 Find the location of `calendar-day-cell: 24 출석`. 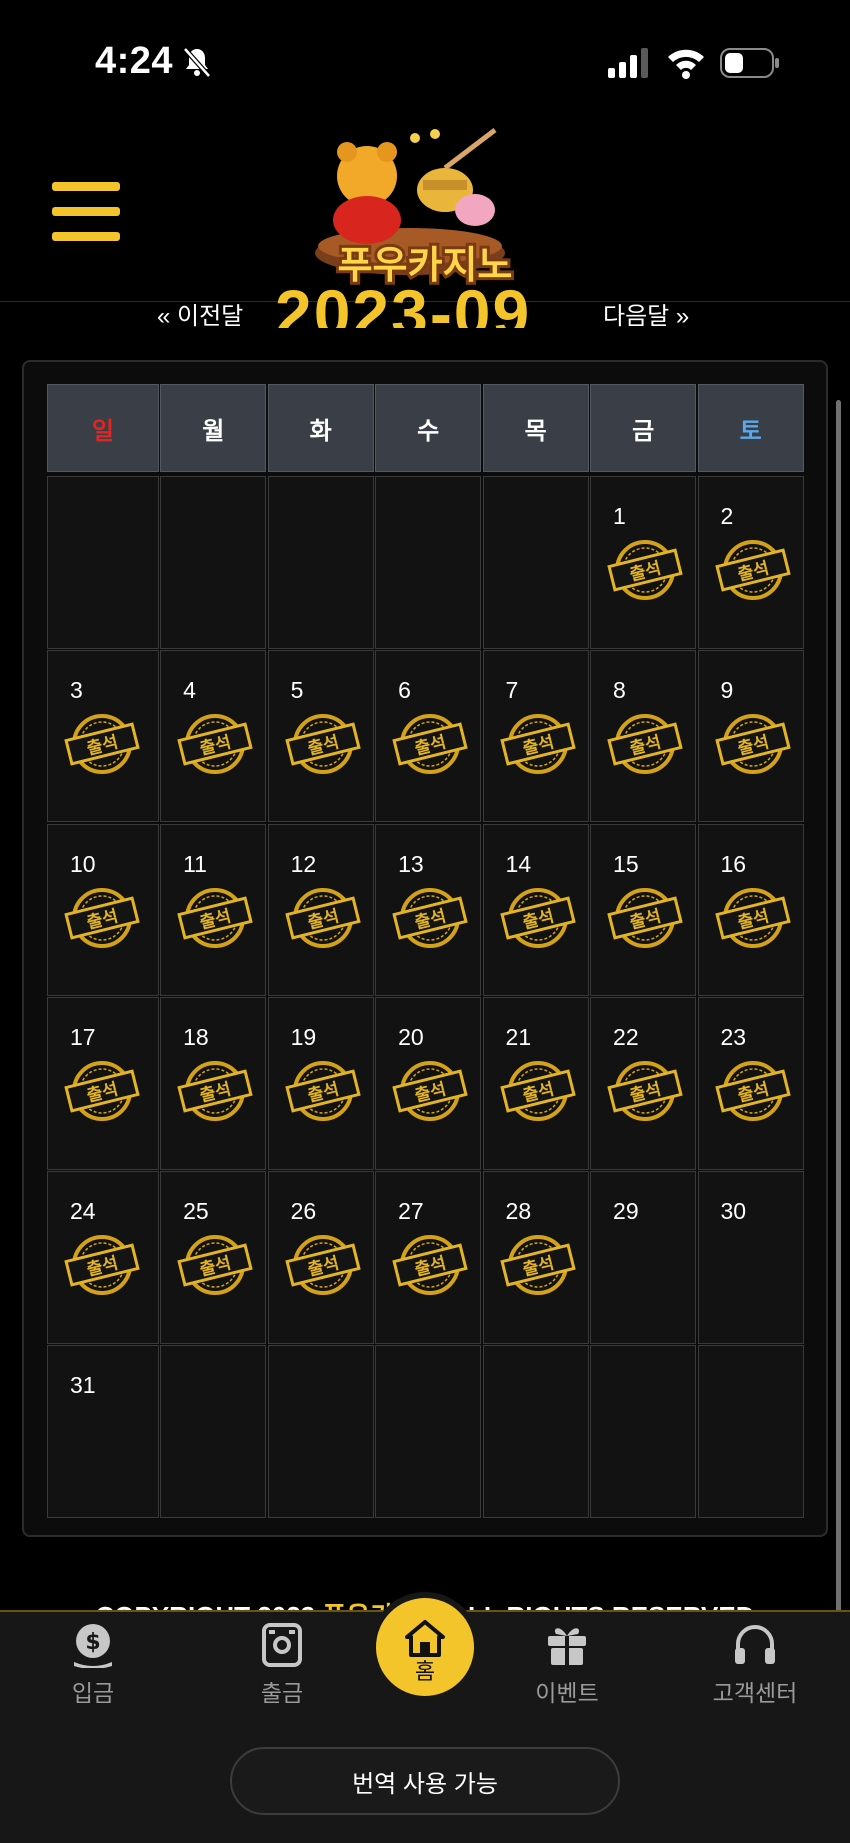

calendar-day-cell: 24 출석 is located at coordinates (103, 1257).